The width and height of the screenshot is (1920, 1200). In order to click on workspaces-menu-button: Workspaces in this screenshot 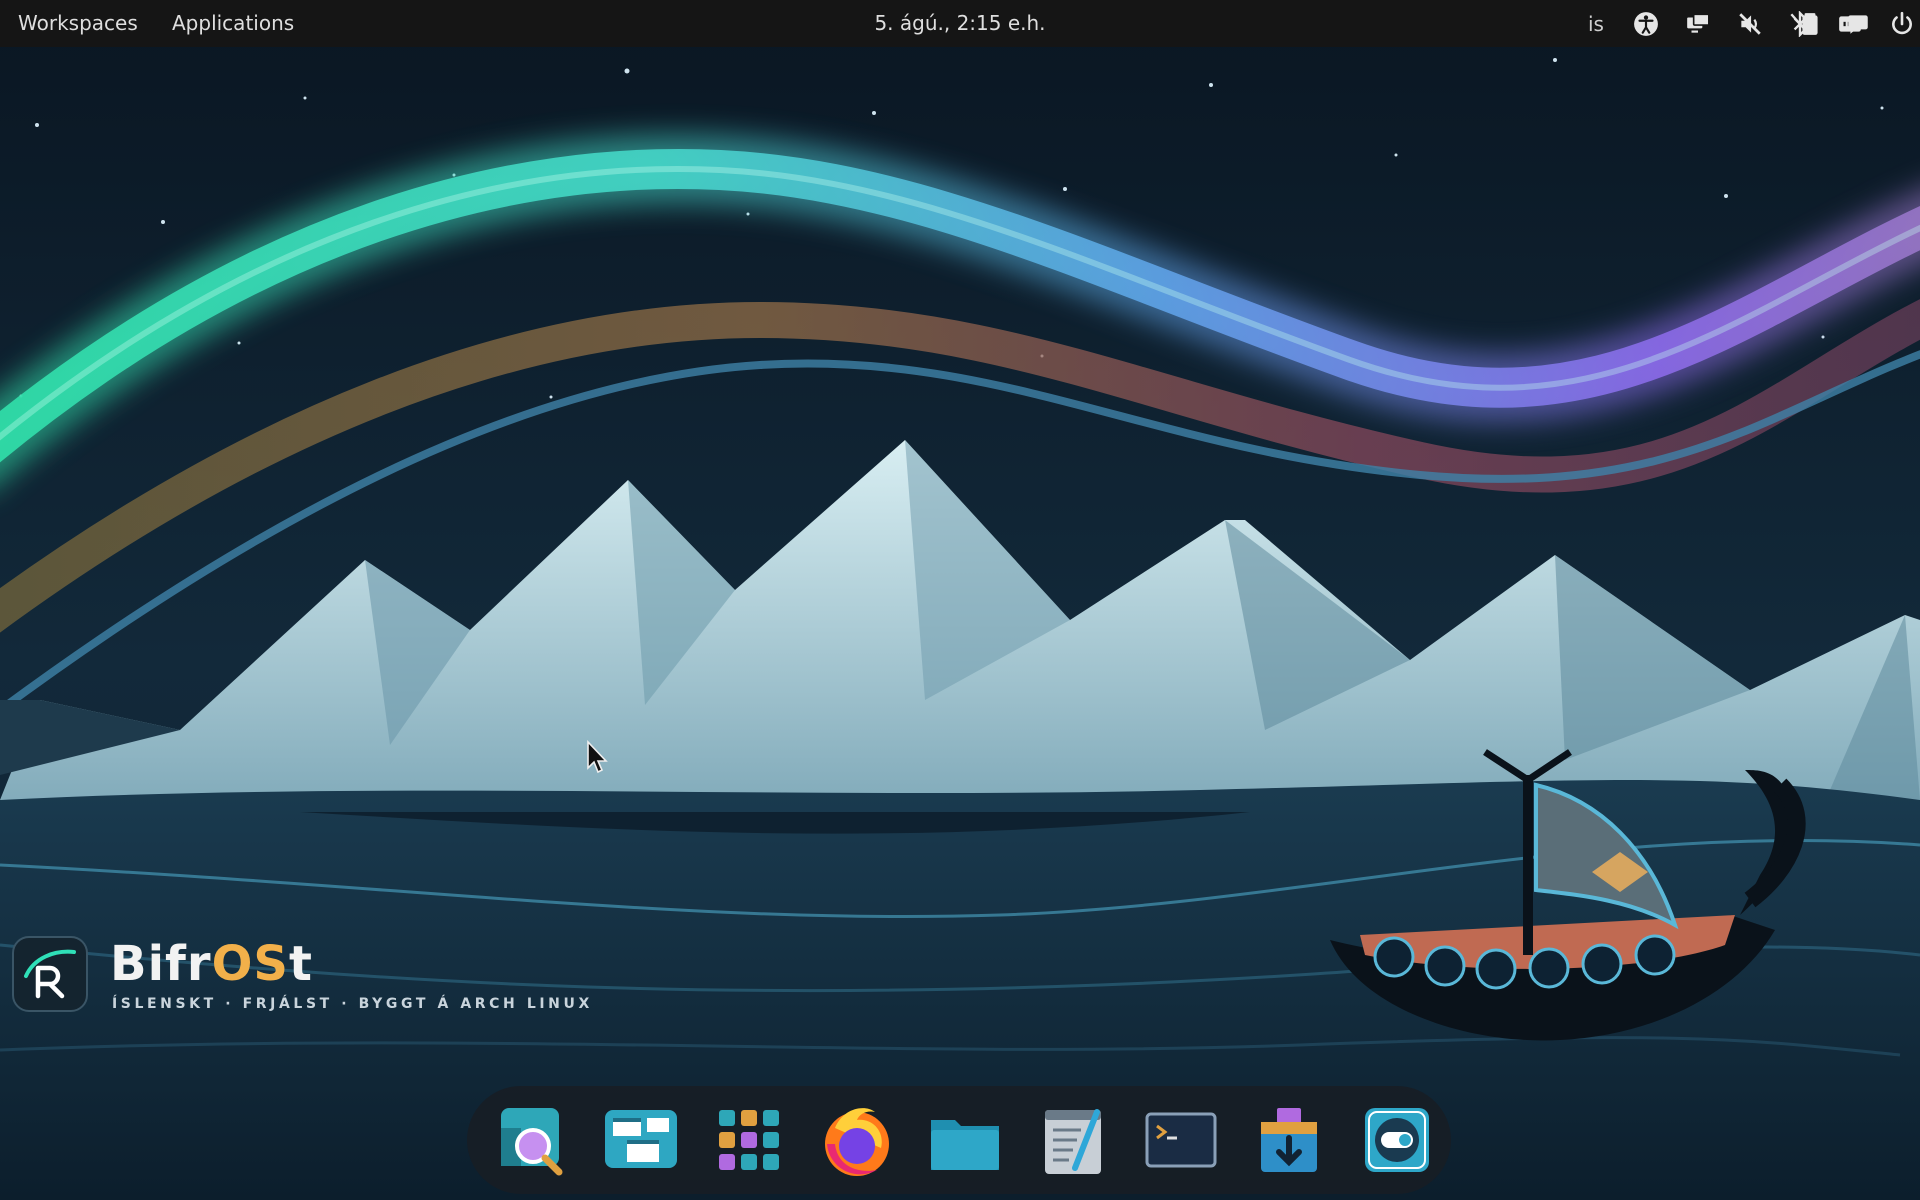, I will do `click(78, 23)`.